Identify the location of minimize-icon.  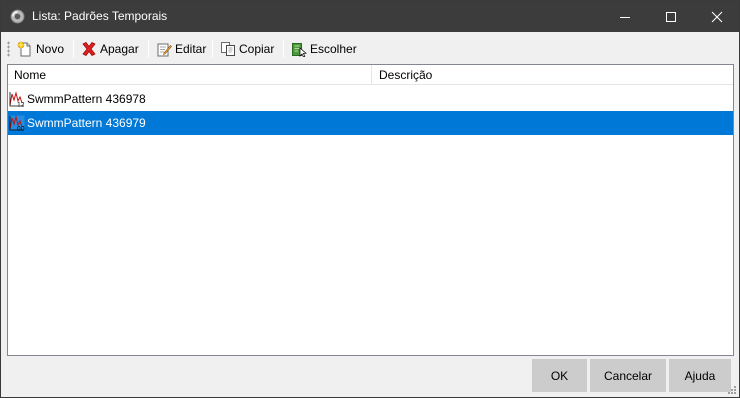
(625, 17).